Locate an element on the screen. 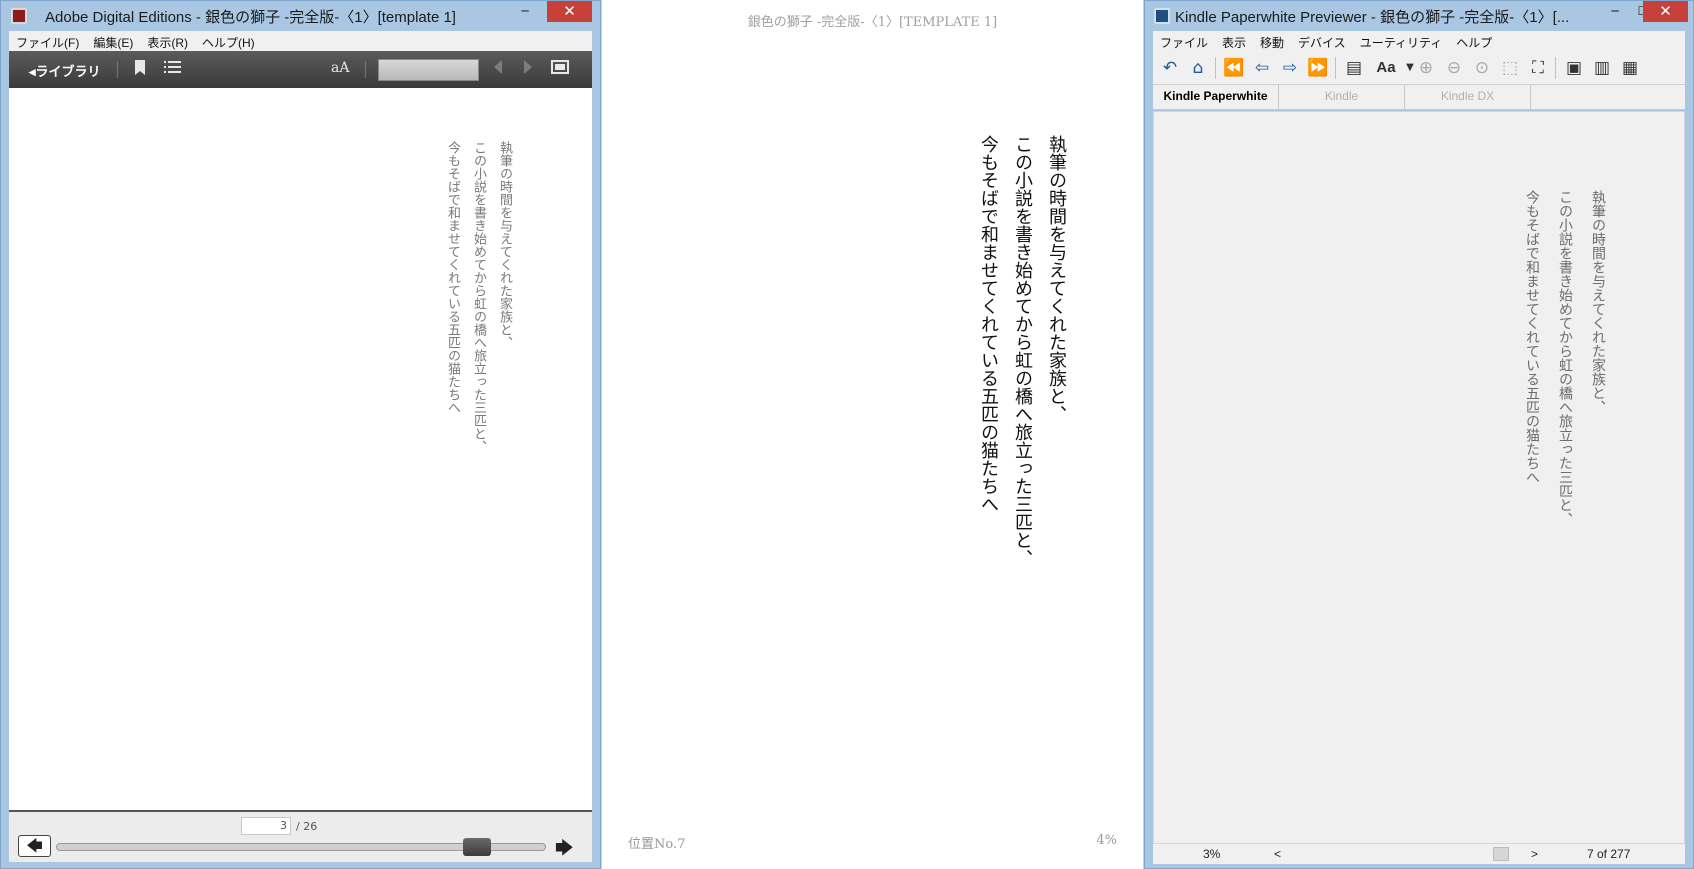 This screenshot has width=1694, height=869. last-page-icon: ⏩ is located at coordinates (1318, 68).